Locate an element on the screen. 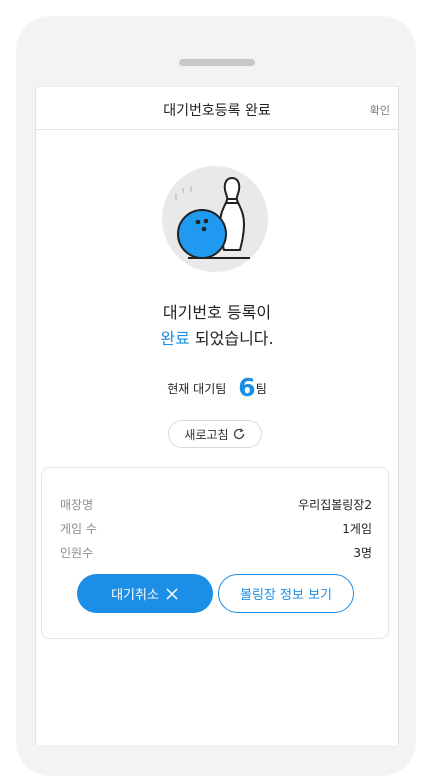 The height and width of the screenshot is (776, 432). waiting-number: 6 is located at coordinates (247, 387).